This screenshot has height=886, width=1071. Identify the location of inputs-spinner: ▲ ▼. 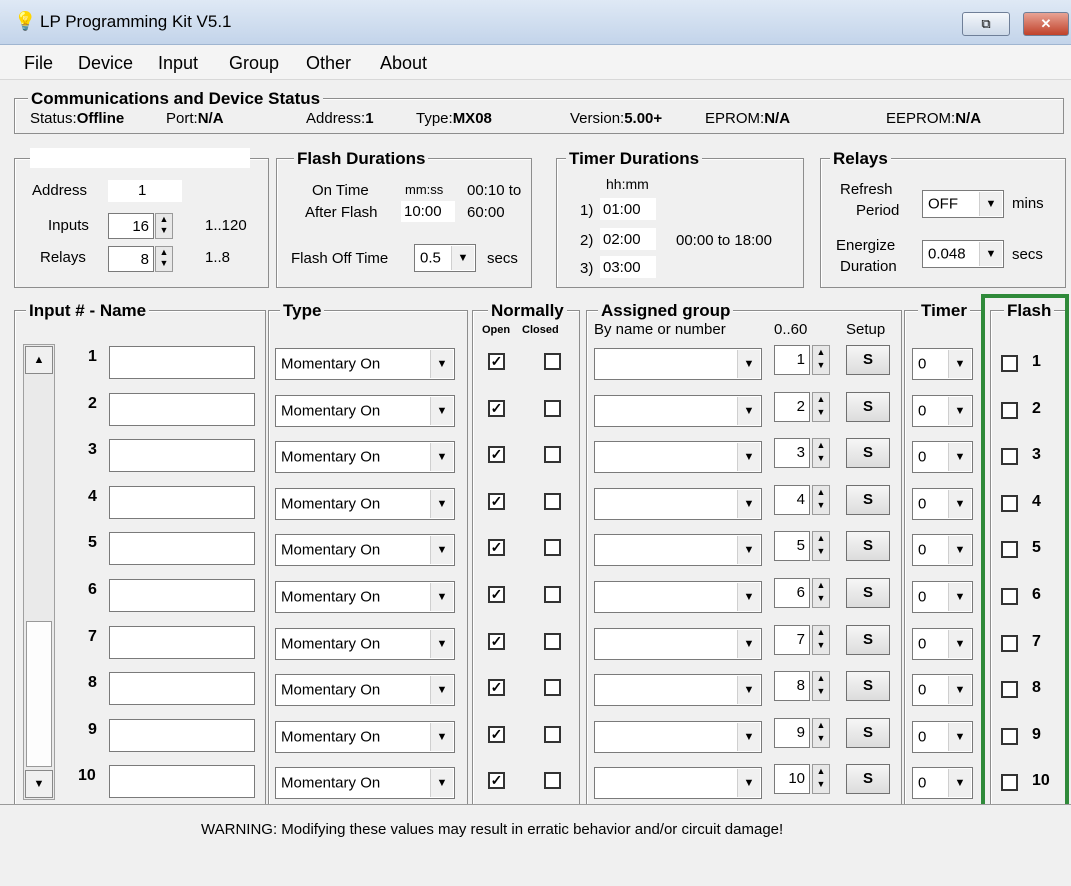
(164, 226).